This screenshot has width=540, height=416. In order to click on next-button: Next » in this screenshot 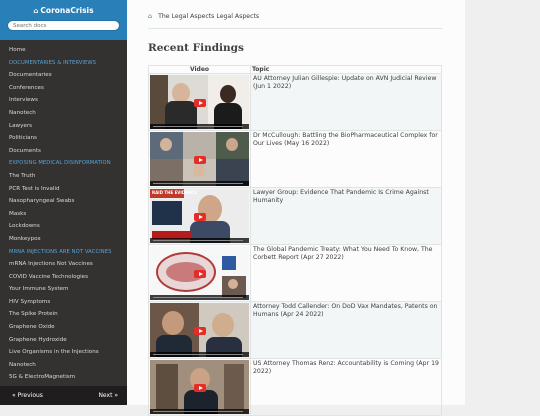, I will do `click(108, 395)`.